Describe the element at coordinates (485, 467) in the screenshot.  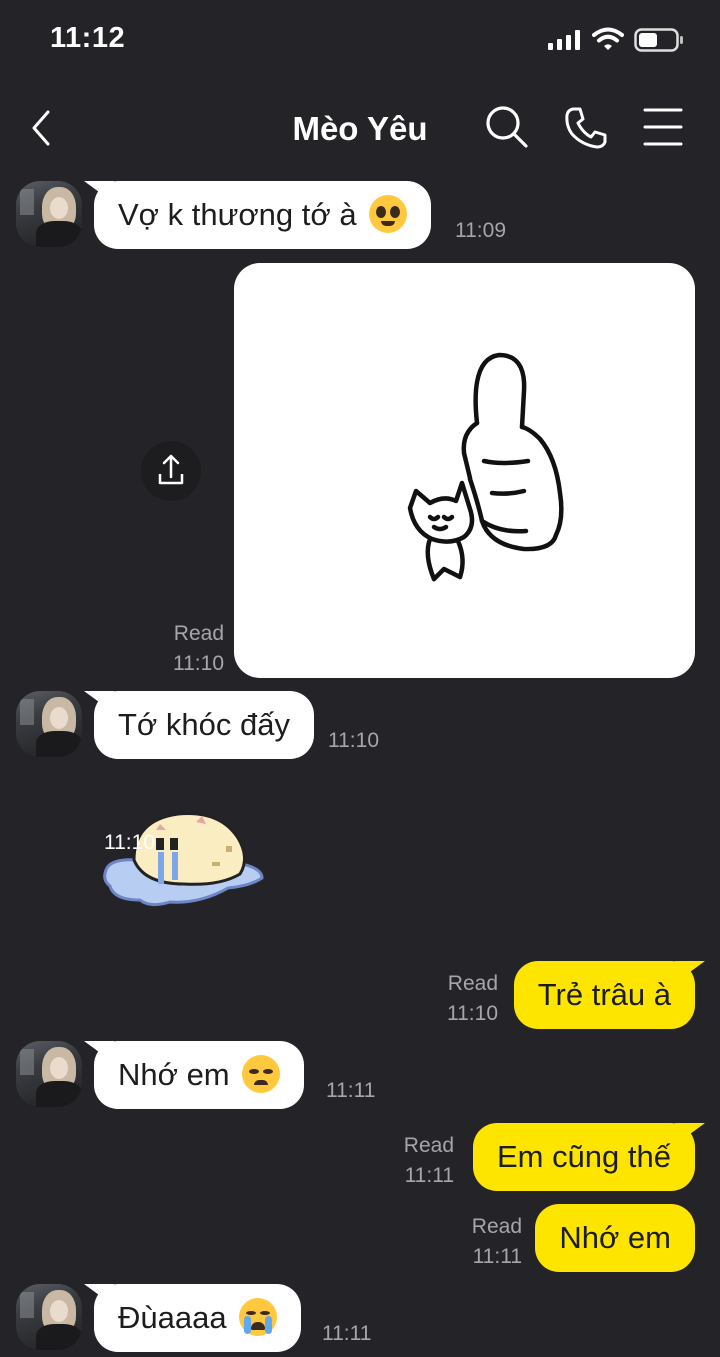
I see `thumbs-up-cat-drawing` at that location.